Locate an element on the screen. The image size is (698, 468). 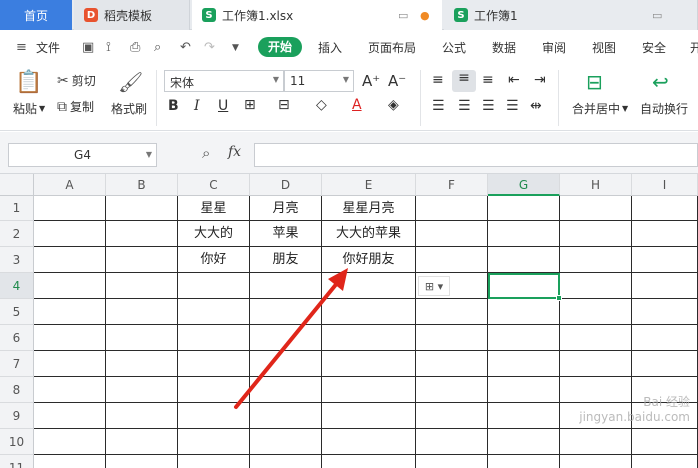
arrow-shaft is located at coordinates (287, 344).